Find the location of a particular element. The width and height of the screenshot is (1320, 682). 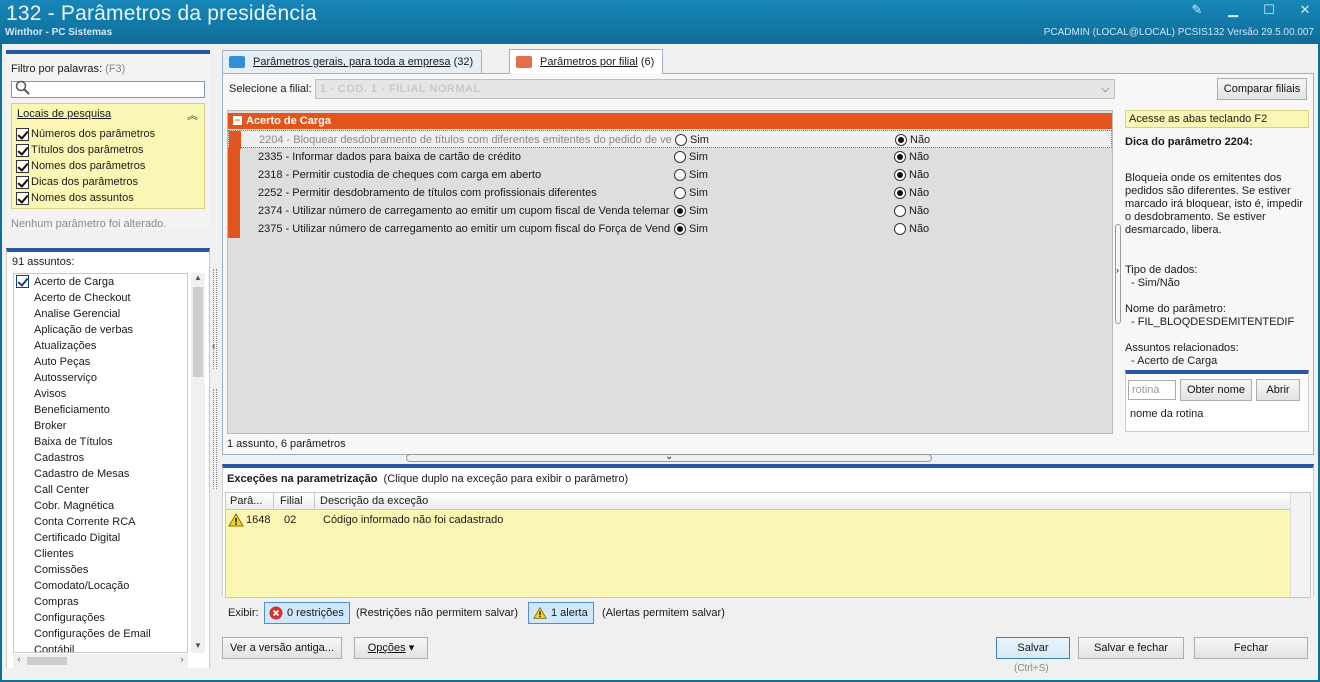

chevron-down-icon: ⌄ is located at coordinates (669, 456).